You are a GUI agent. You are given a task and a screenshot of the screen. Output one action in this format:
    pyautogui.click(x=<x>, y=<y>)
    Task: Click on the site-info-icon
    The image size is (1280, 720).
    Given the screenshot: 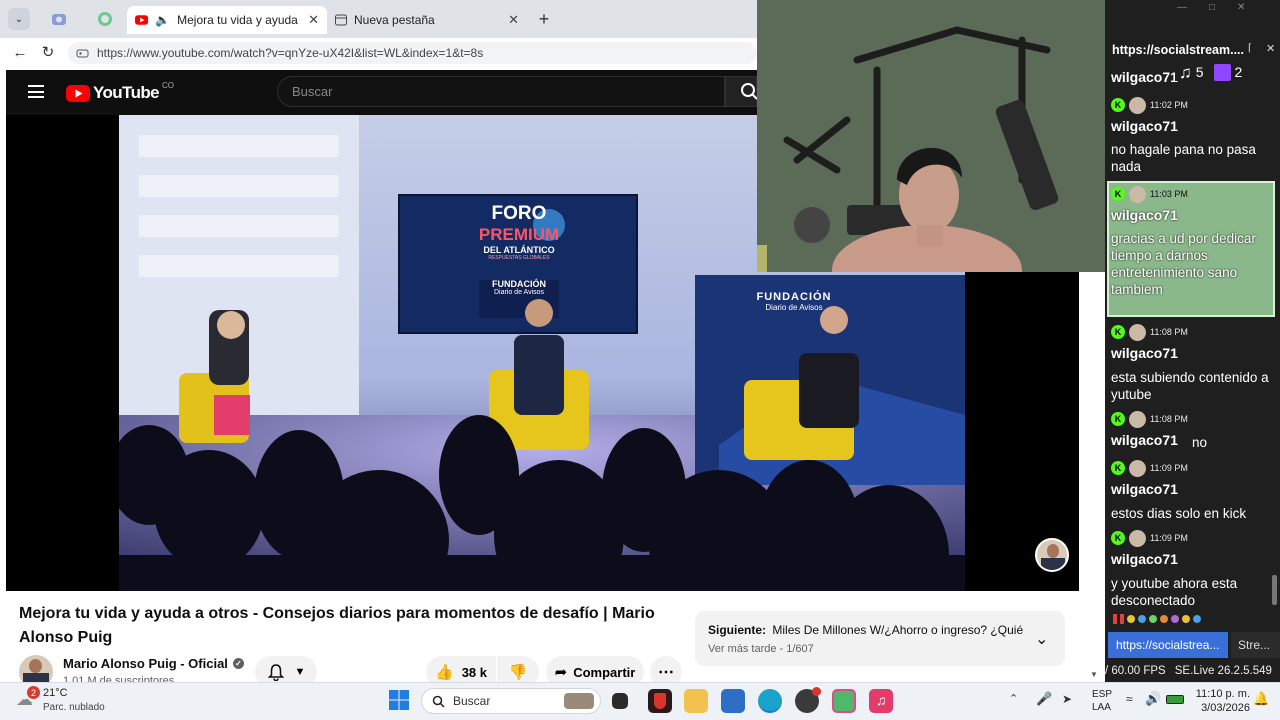 What is the action you would take?
    pyautogui.click(x=82, y=53)
    